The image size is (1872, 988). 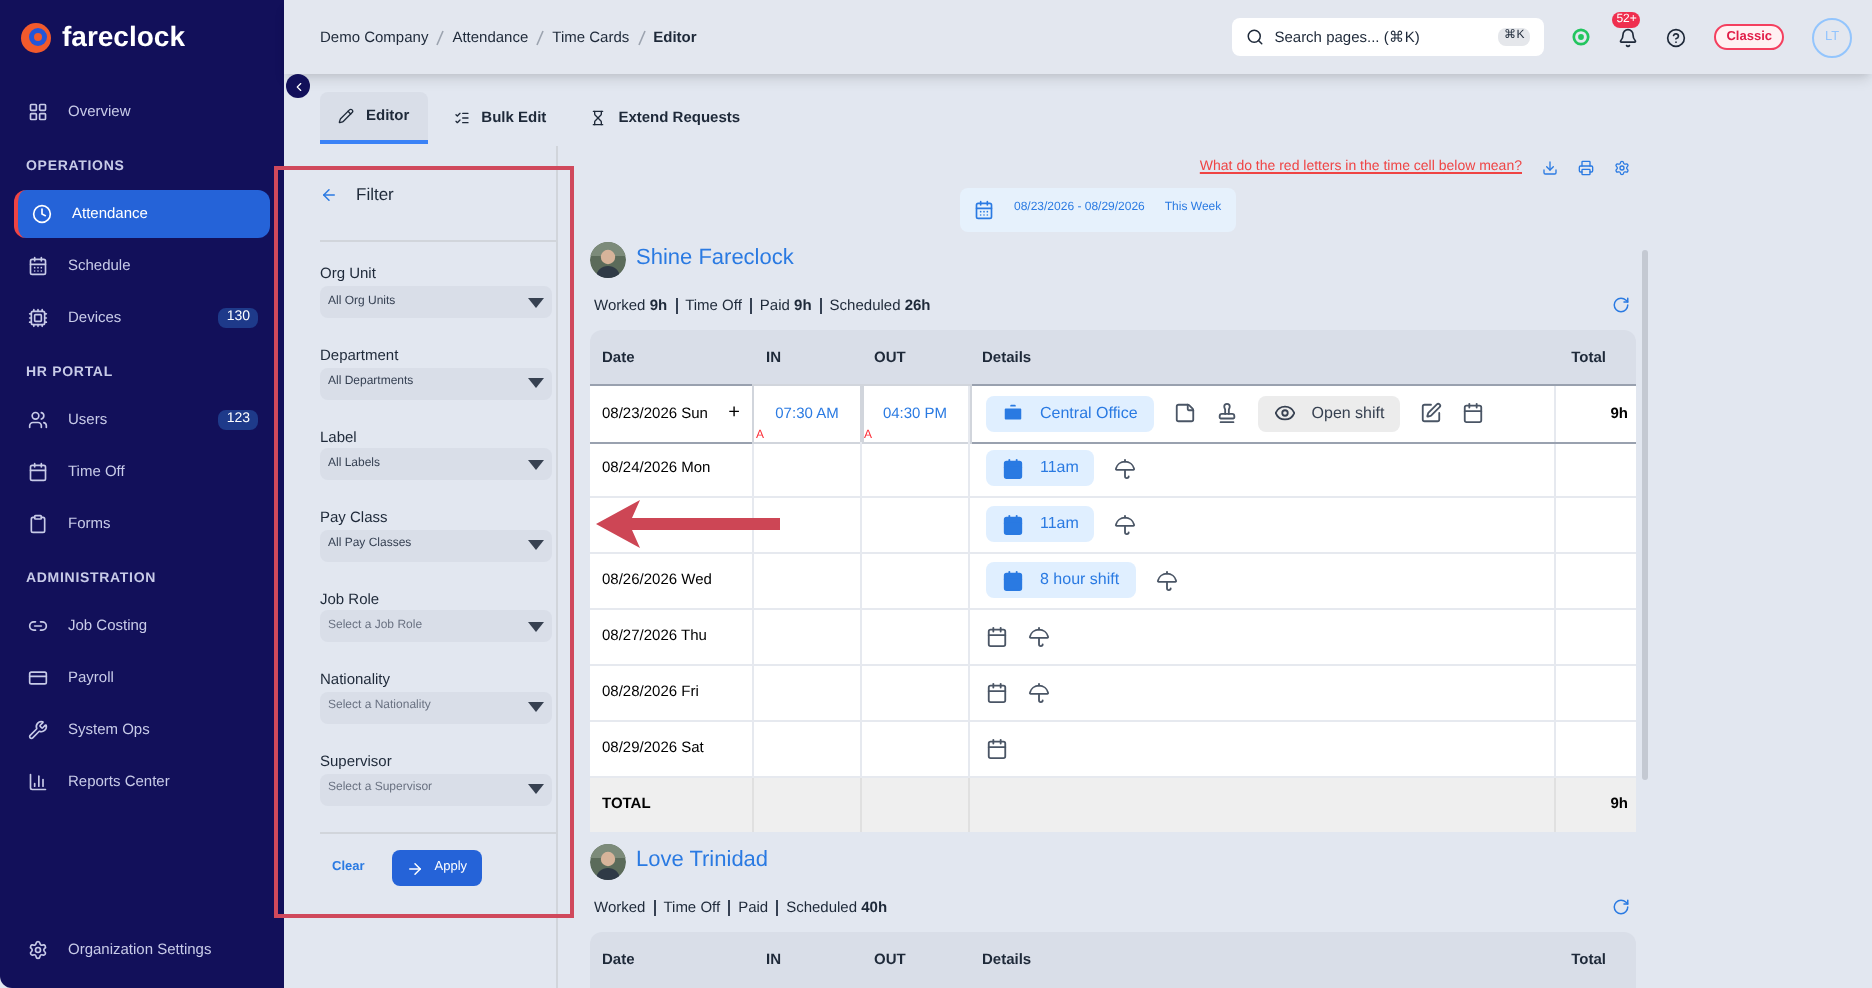 What do you see at coordinates (1061, 580) in the screenshot?
I see `shift-tag: 8 hour shift` at bounding box center [1061, 580].